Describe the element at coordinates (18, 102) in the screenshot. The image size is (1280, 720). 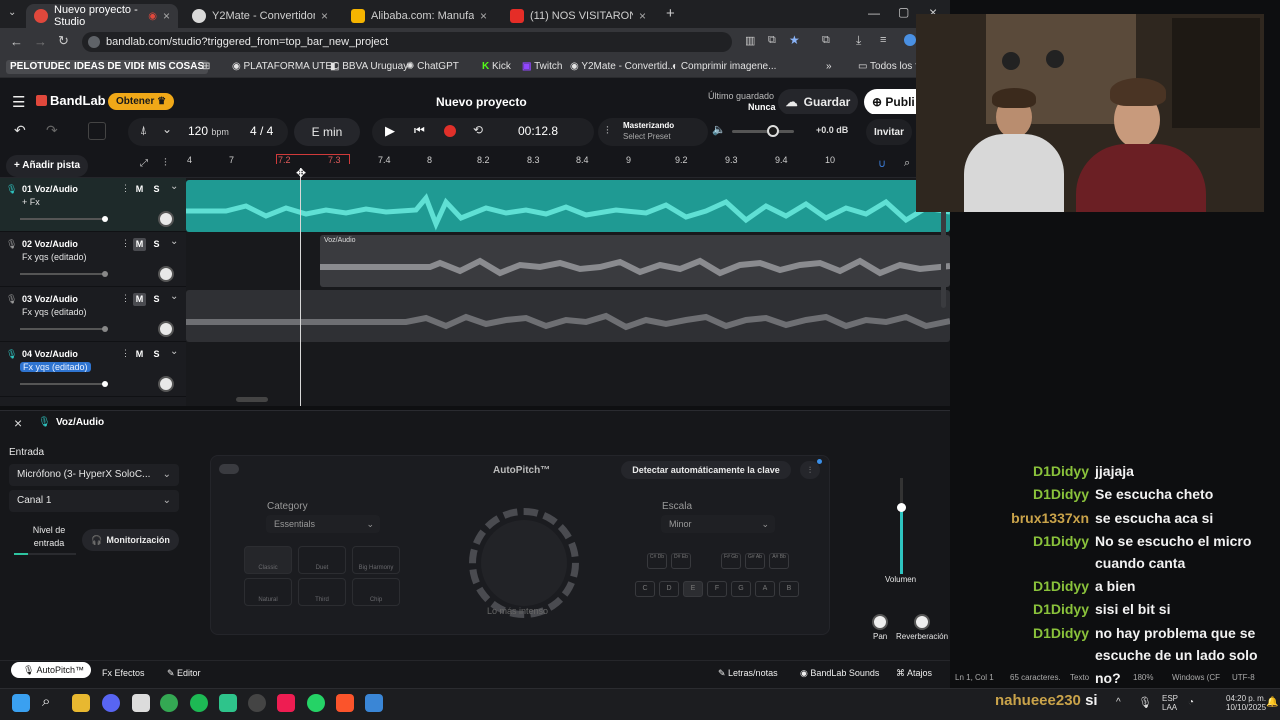
I see `menu-icon: ☰` at that location.